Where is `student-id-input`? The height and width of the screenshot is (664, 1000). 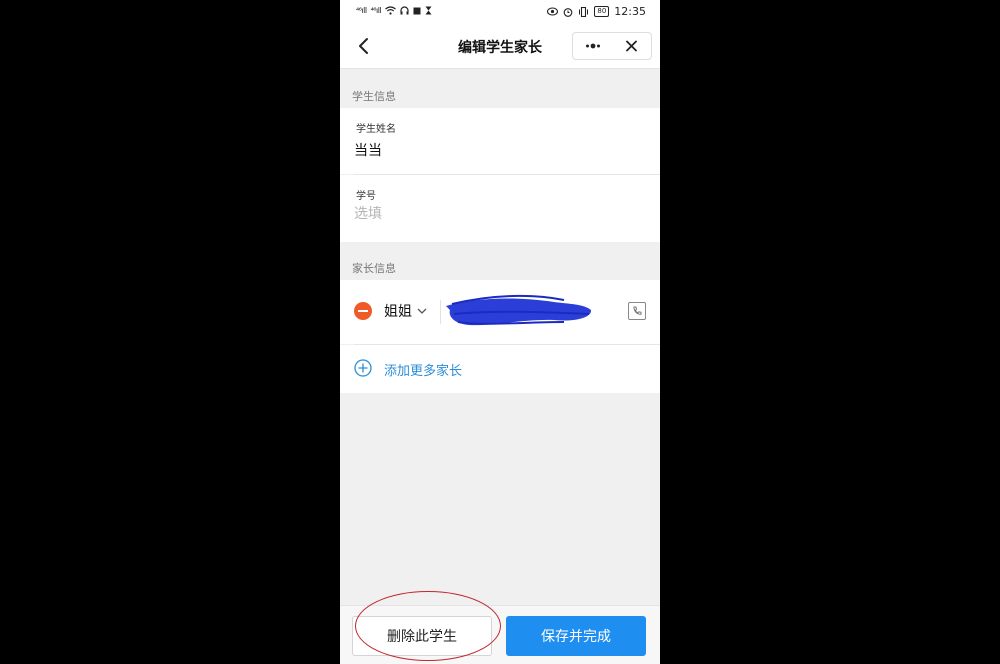
student-id-input is located at coordinates (494, 214).